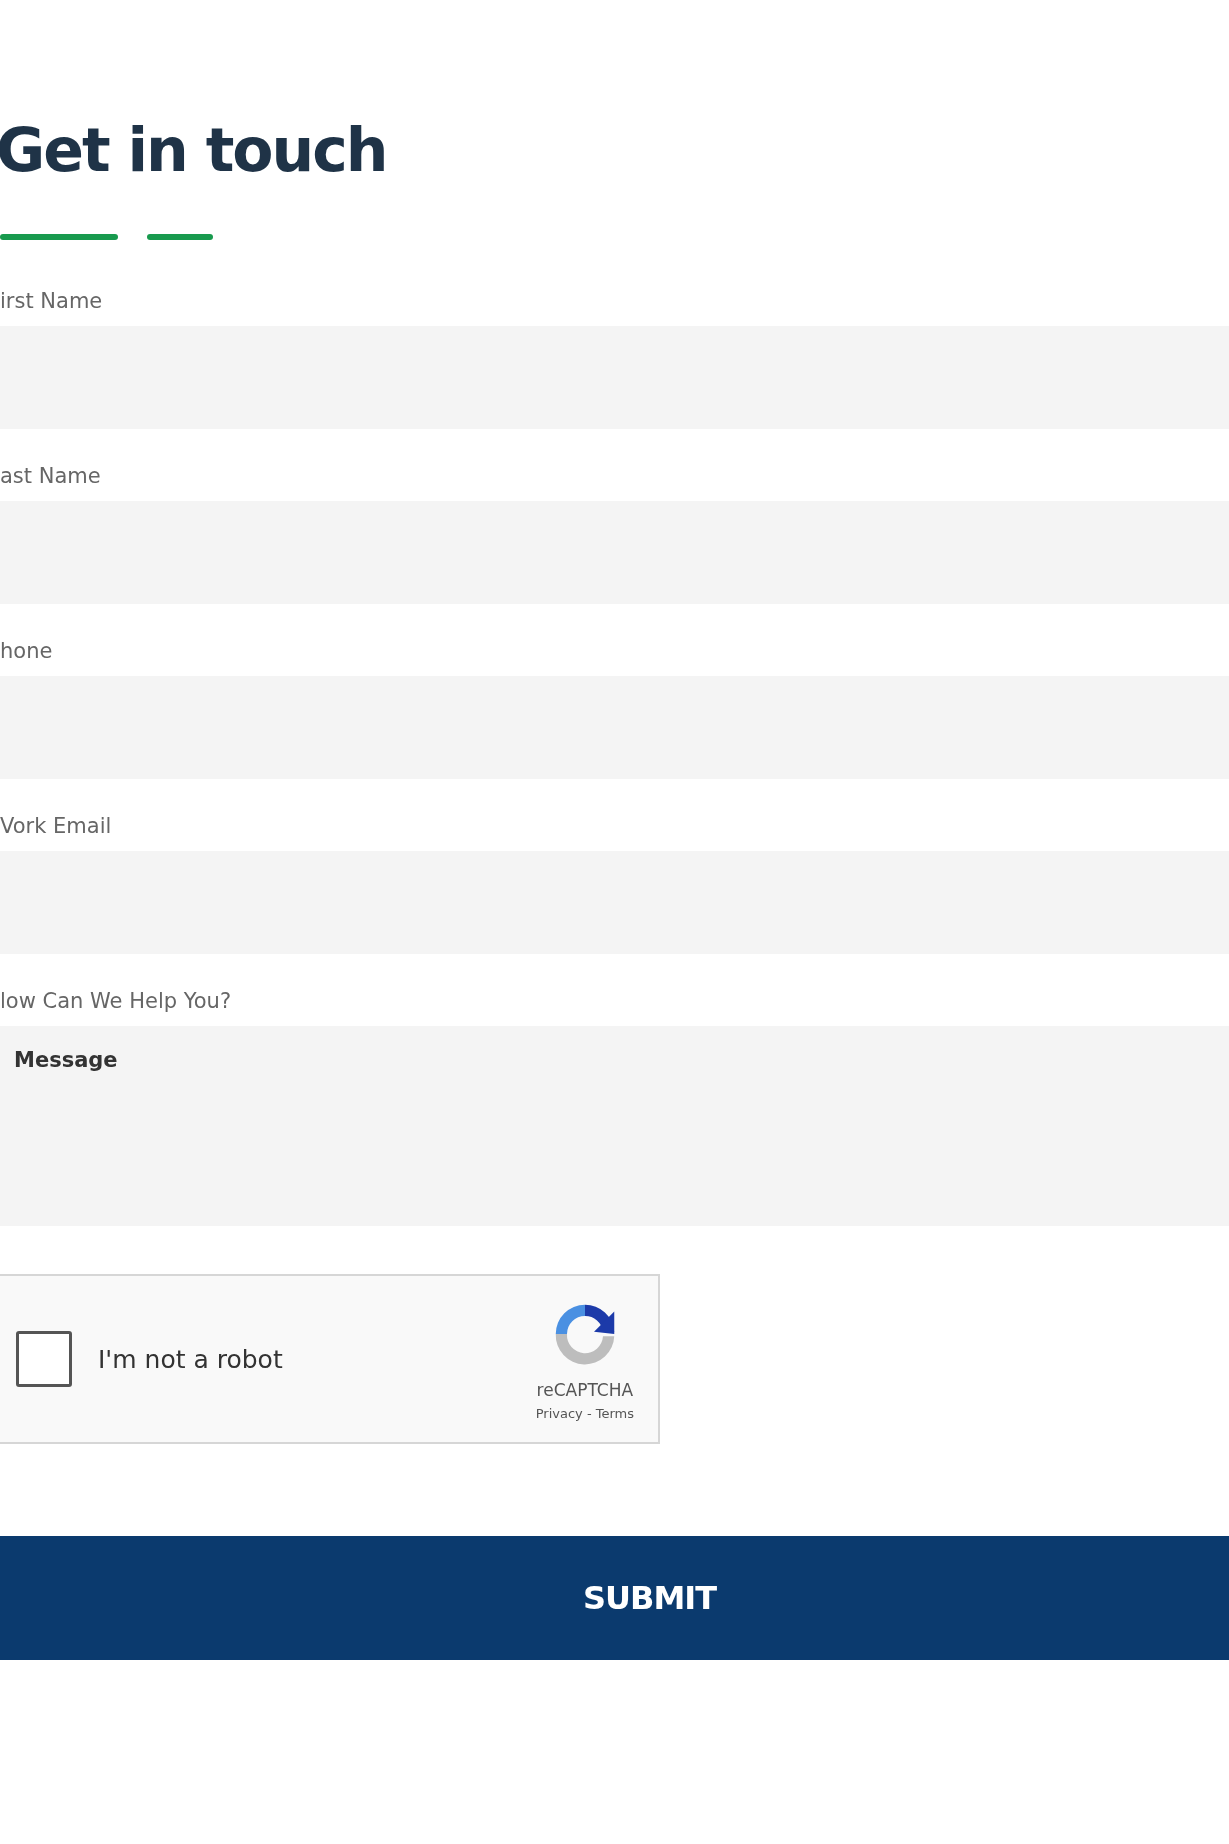 This screenshot has width=1229, height=1844. What do you see at coordinates (191, 1359) in the screenshot?
I see `captcha-label: I'm not a robot` at bounding box center [191, 1359].